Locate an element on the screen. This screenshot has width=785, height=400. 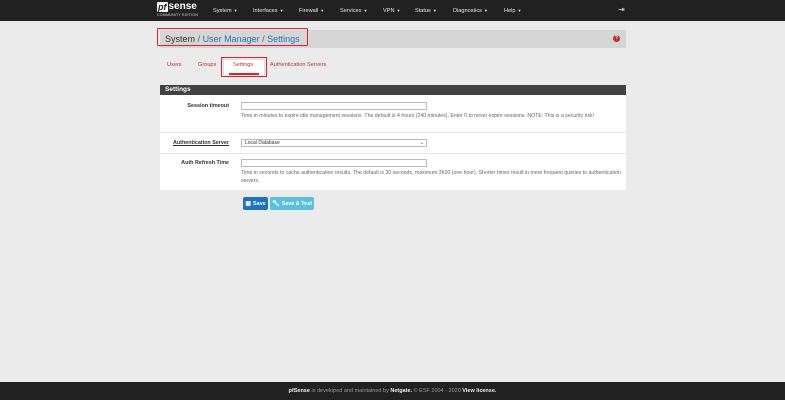
nav-firewall: Firewall ▼ is located at coordinates (311, 11).